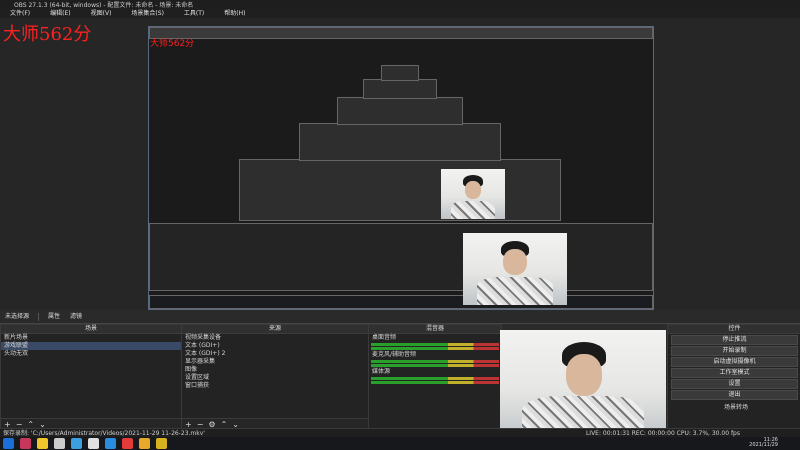  What do you see at coordinates (91, 338) in the screenshot?
I see `scene-item: 新片场景` at bounding box center [91, 338].